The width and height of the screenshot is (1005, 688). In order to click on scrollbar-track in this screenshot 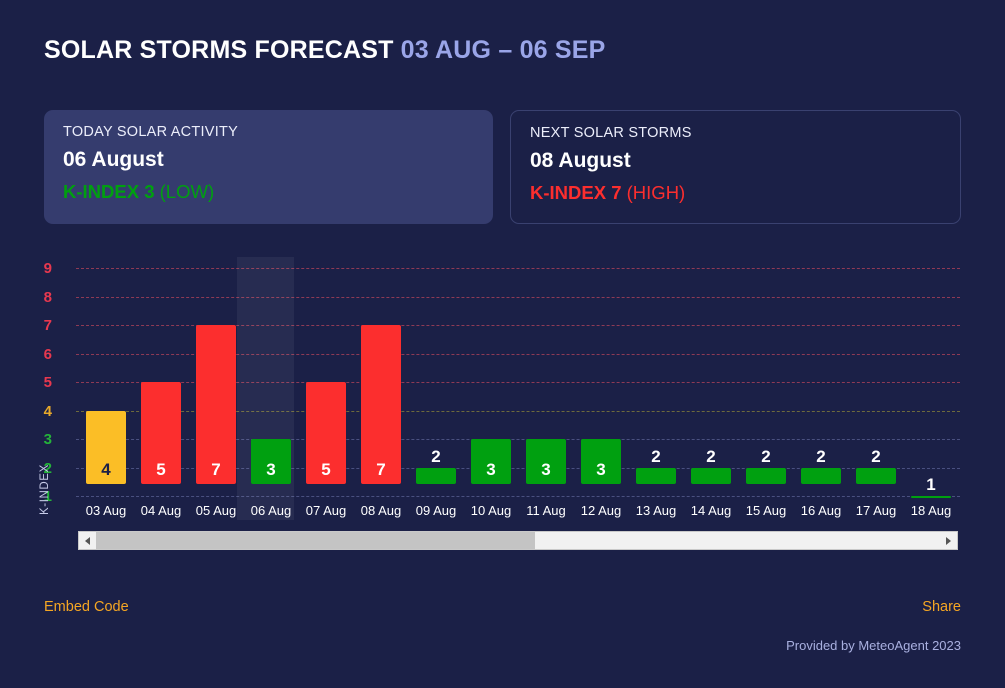, I will do `click(518, 540)`.